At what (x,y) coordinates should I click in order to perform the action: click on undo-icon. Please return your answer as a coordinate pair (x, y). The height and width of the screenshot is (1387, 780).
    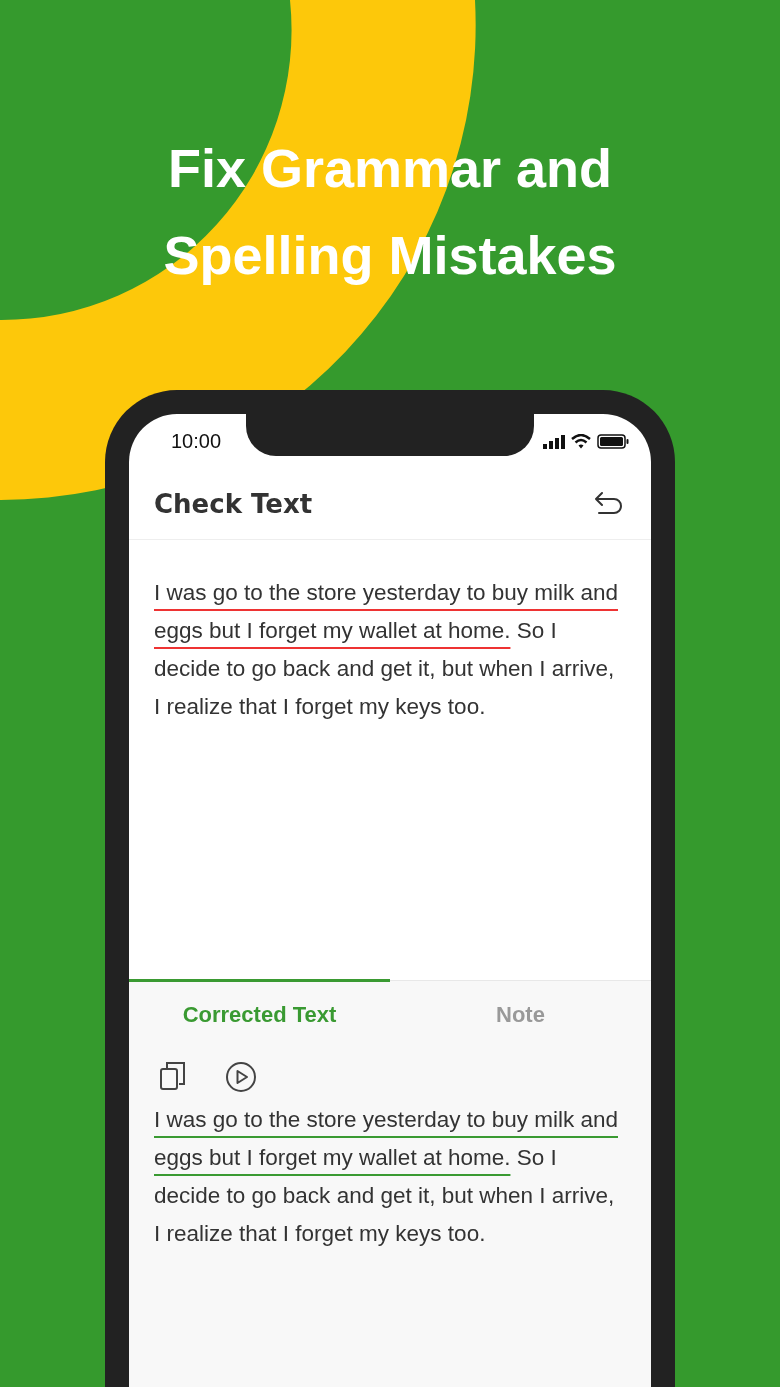
    Looking at the image, I should click on (609, 504).